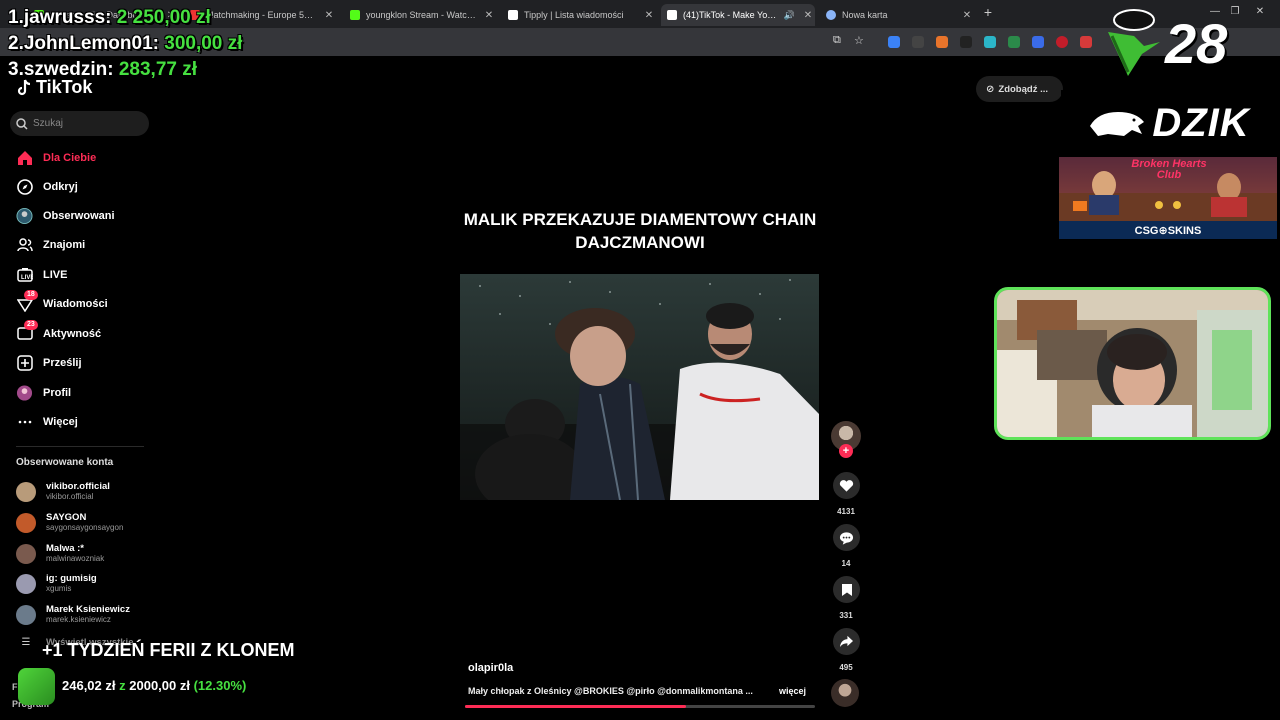  Describe the element at coordinates (158, 69) in the screenshot. I see `leaderboard-amount: 283,77 zł` at that location.